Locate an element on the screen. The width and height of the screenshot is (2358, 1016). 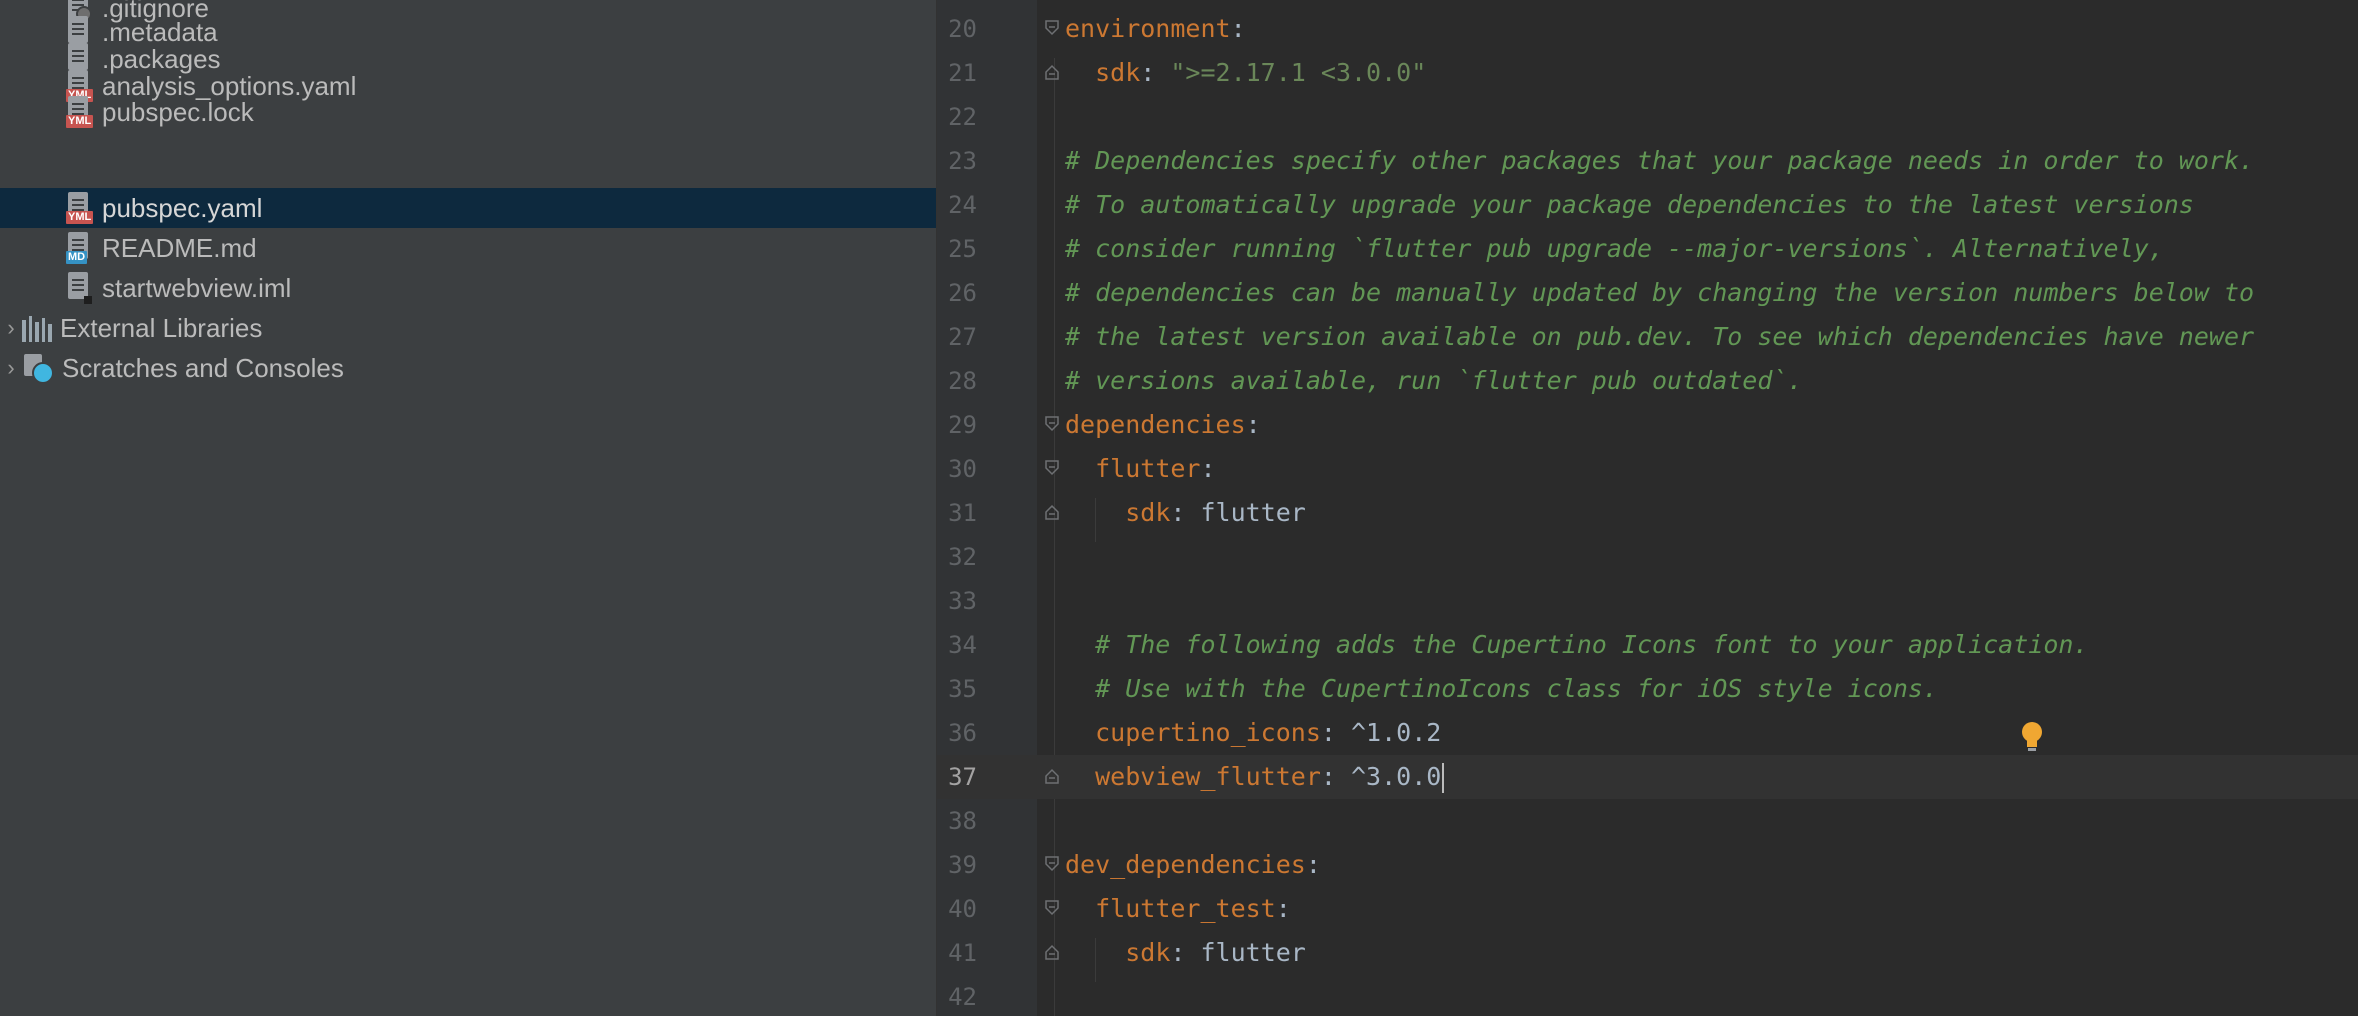
code-line: 21 sdk: ">=2.17.1 <3.0.0" is located at coordinates (1647, 73).